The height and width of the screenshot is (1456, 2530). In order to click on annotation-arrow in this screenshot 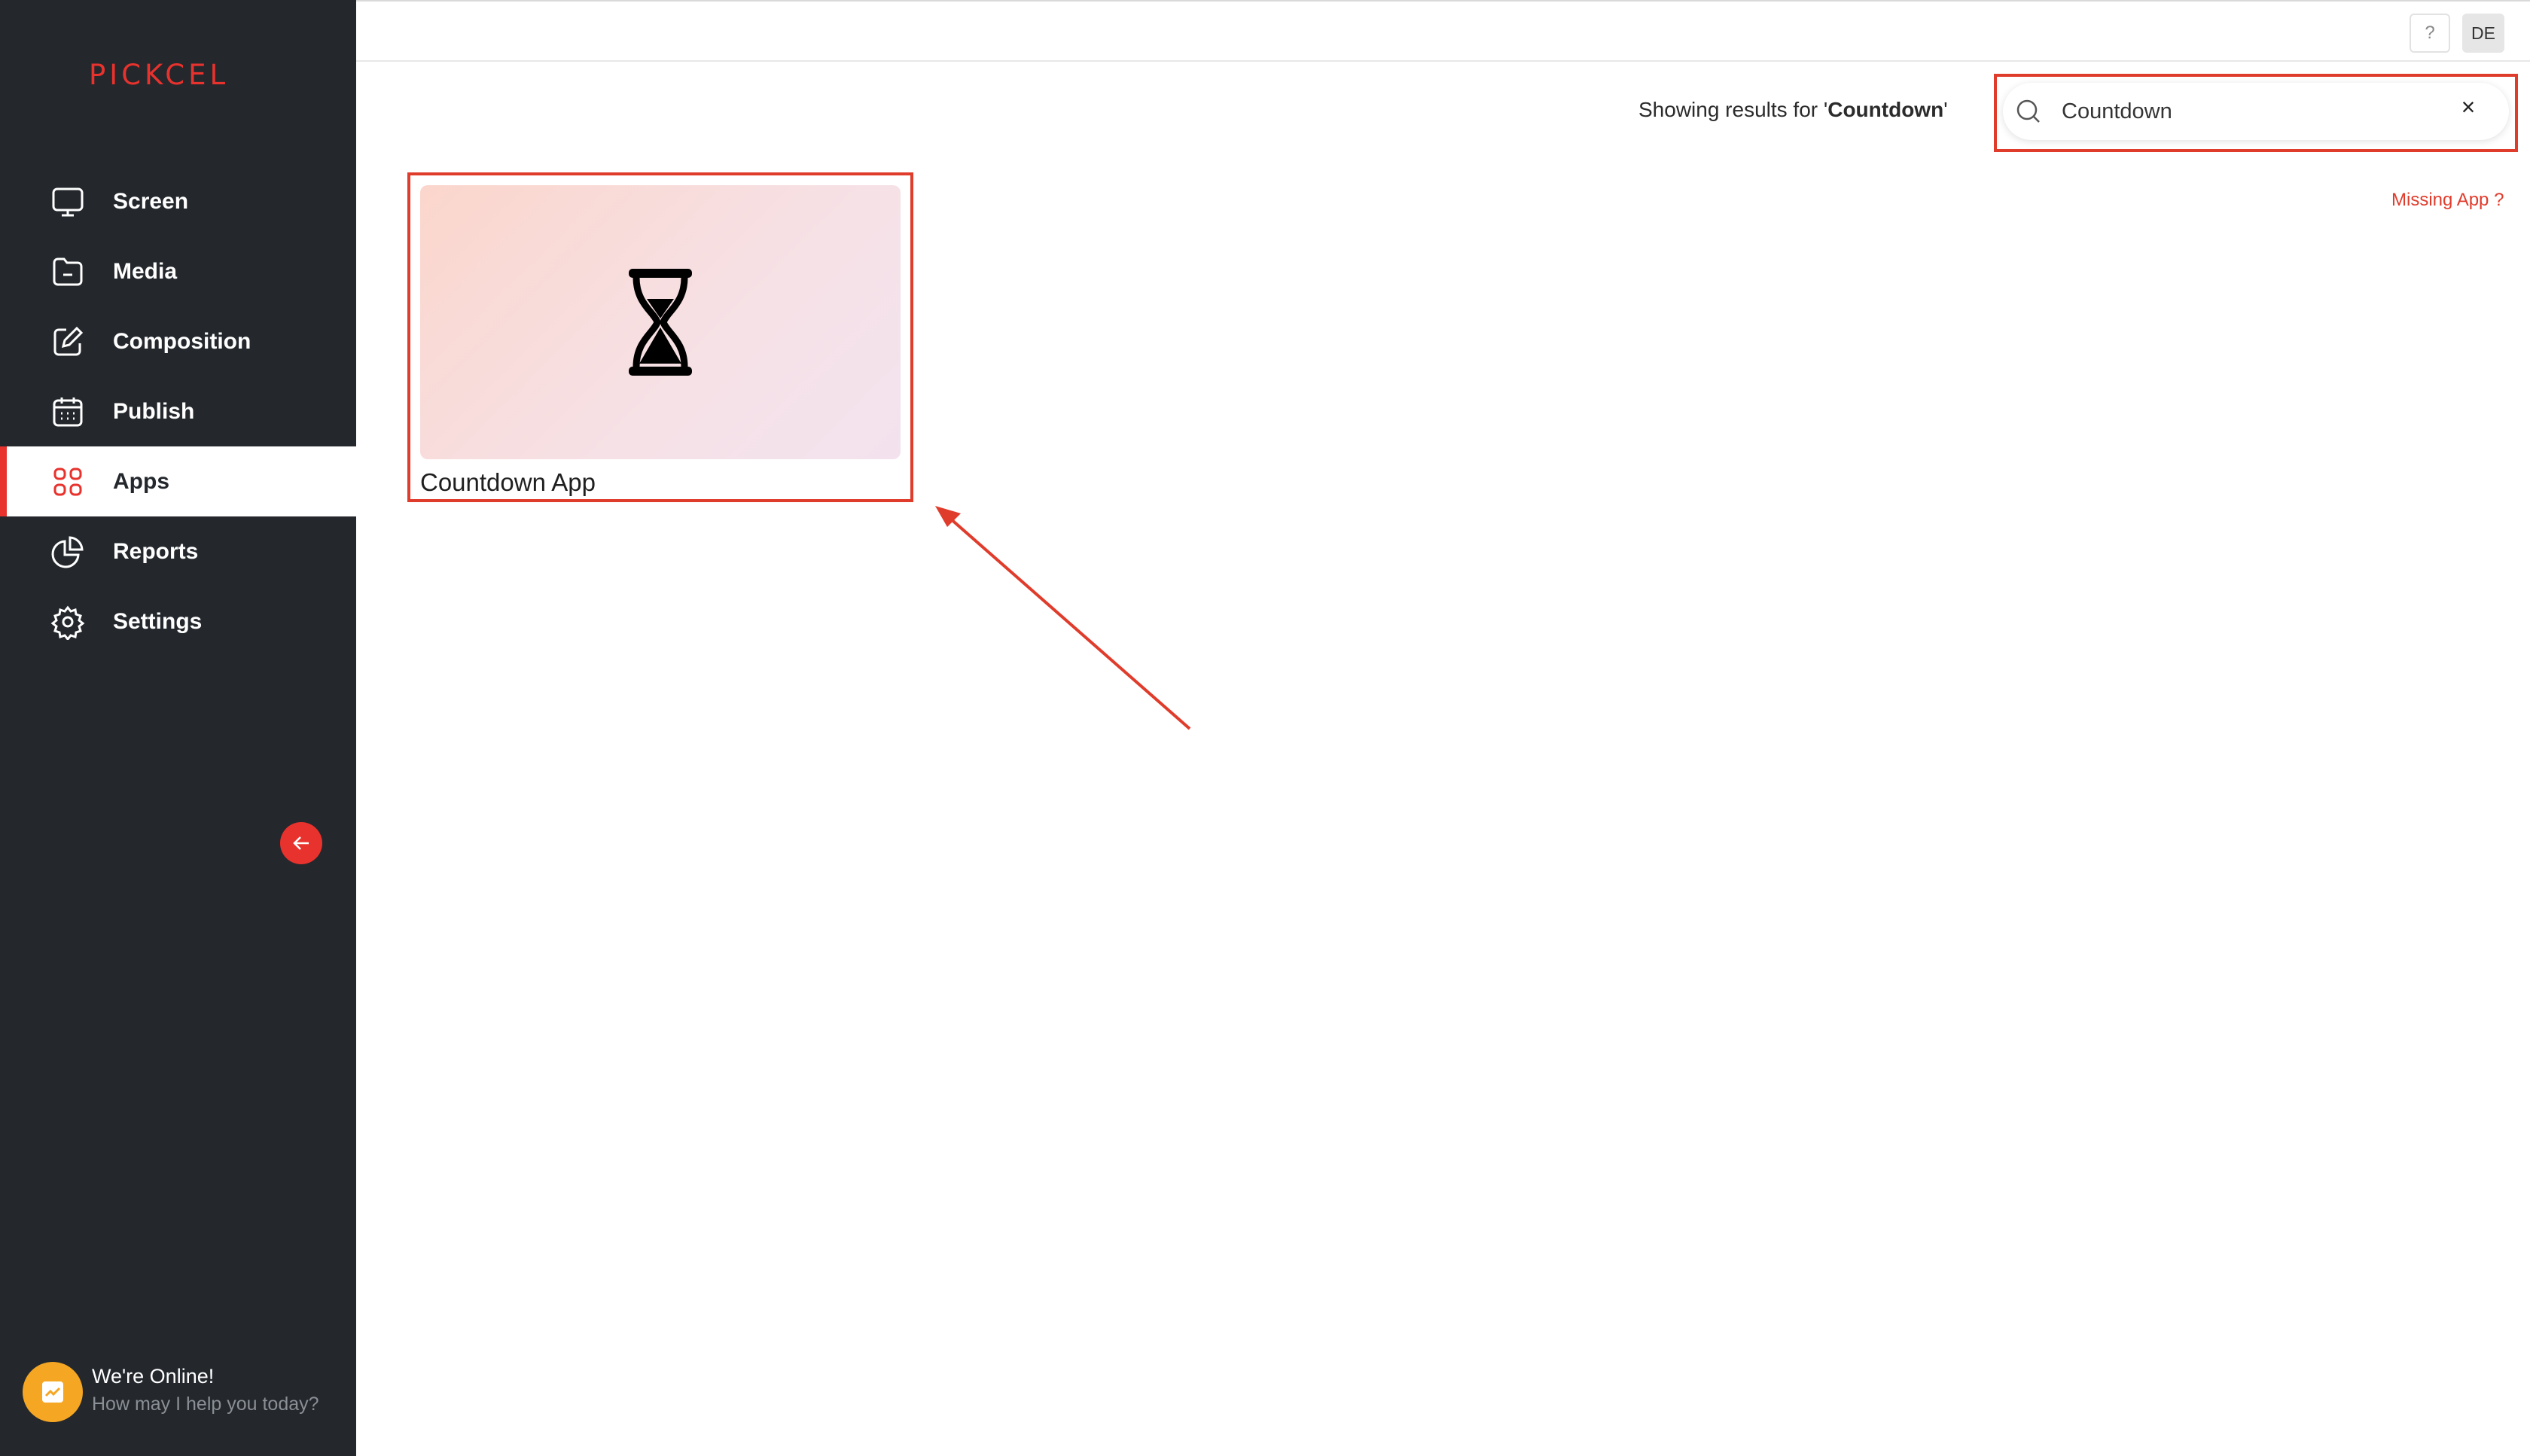, I will do `click(1063, 618)`.